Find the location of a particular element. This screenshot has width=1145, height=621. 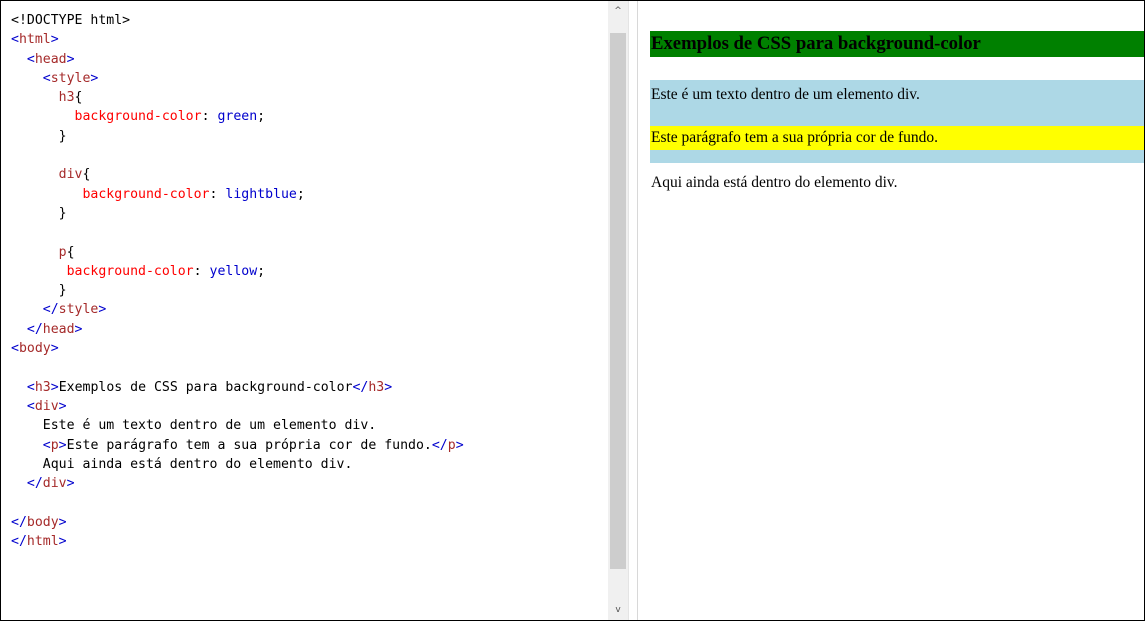

code-line: background-color: green; is located at coordinates (237, 116).